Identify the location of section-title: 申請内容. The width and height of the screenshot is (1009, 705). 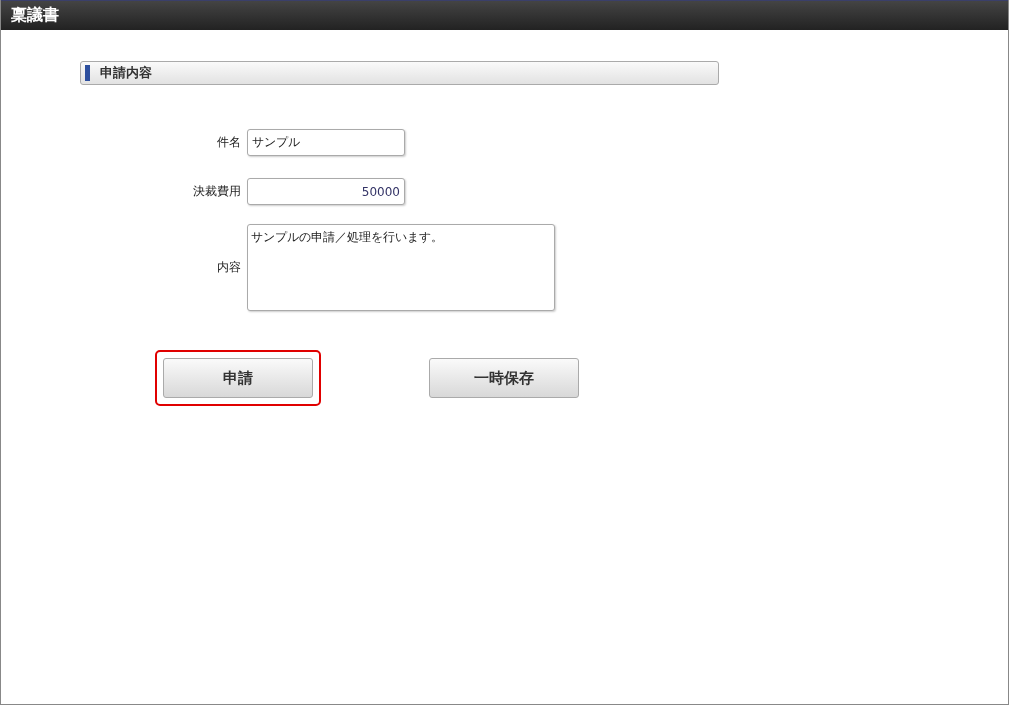
(126, 73).